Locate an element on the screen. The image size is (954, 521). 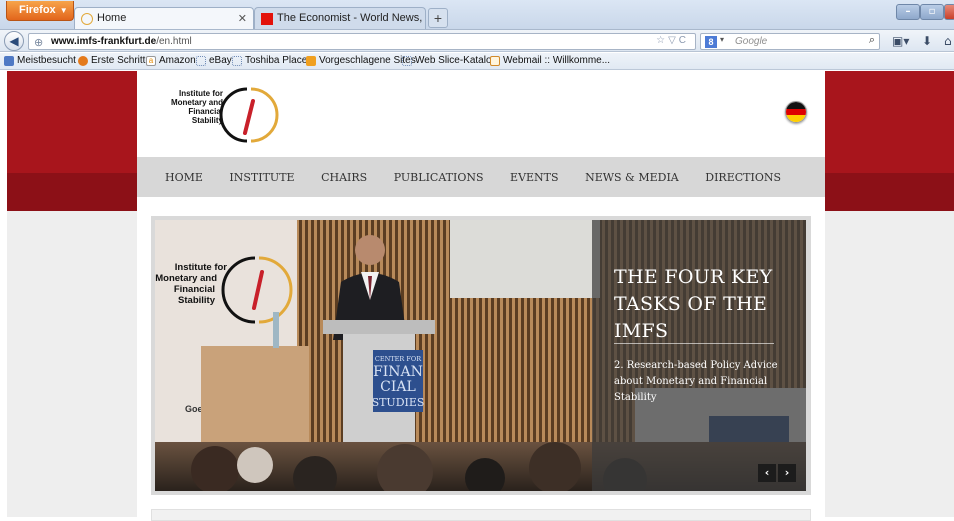
logo-line: Stability is located at coordinates (207, 120).